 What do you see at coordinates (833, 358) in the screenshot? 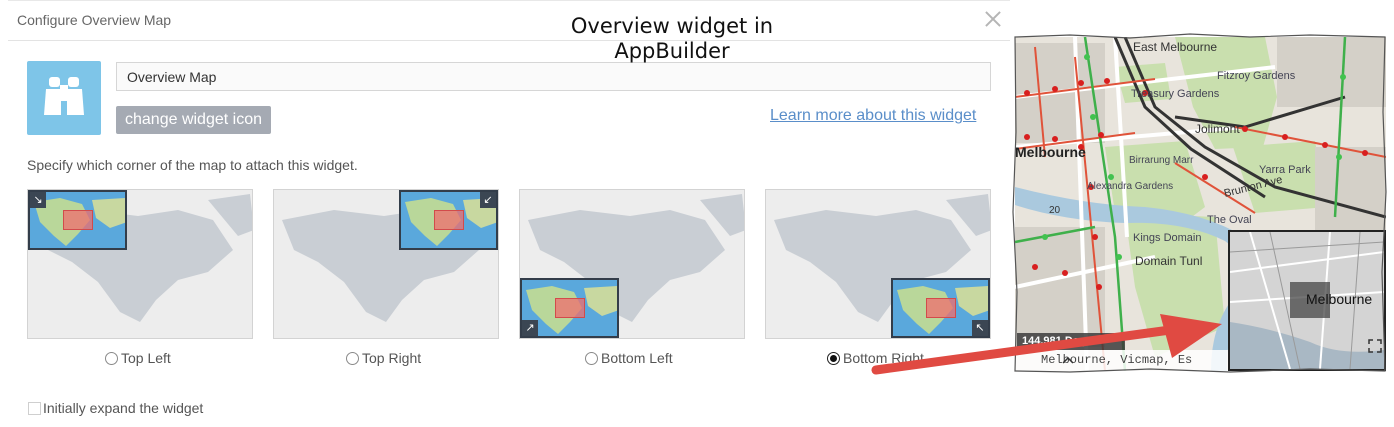
I see `radio-button-selected` at bounding box center [833, 358].